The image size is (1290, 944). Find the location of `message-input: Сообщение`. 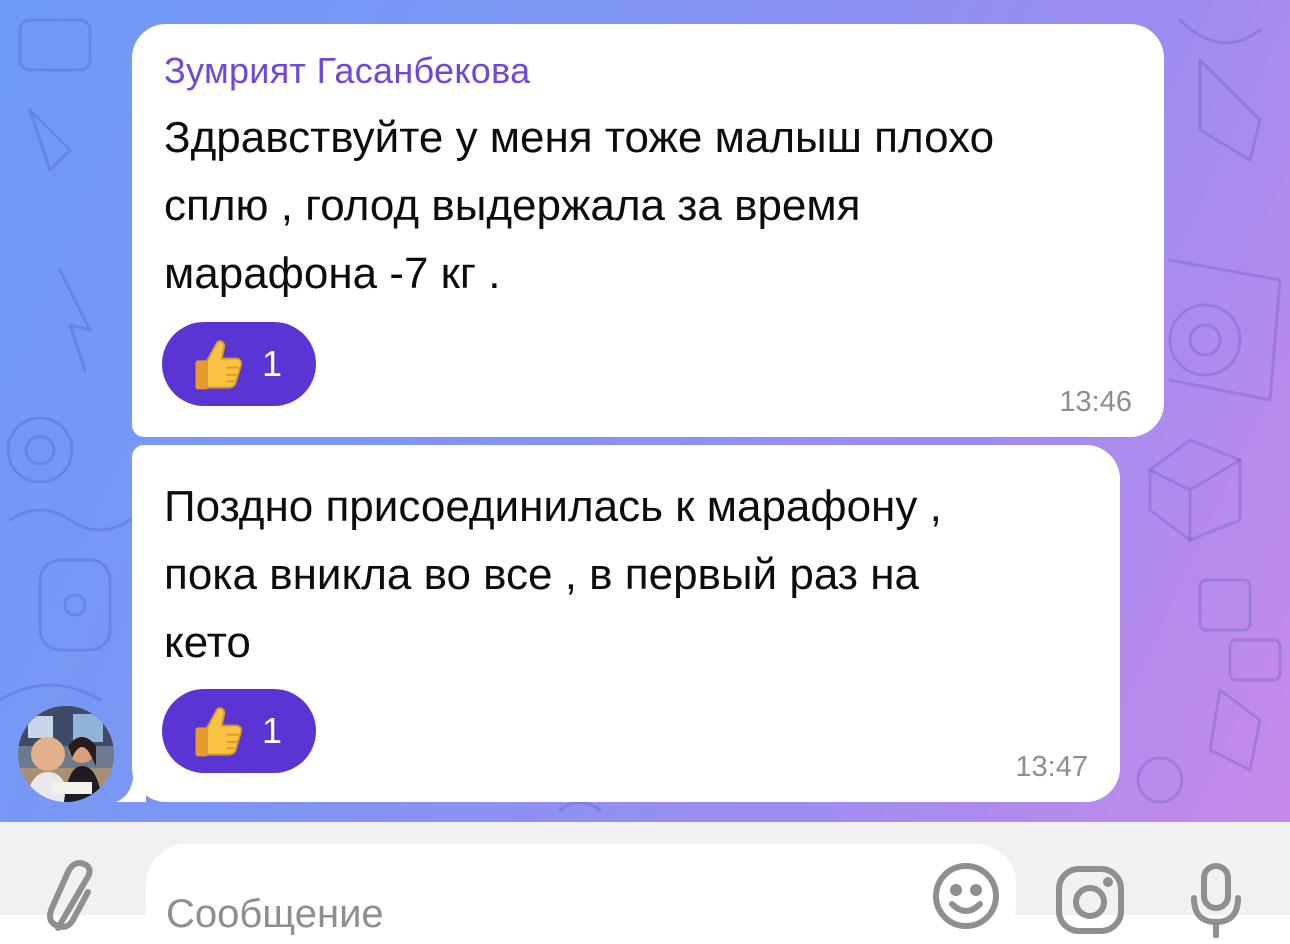

message-input: Сообщение is located at coordinates (581, 894).